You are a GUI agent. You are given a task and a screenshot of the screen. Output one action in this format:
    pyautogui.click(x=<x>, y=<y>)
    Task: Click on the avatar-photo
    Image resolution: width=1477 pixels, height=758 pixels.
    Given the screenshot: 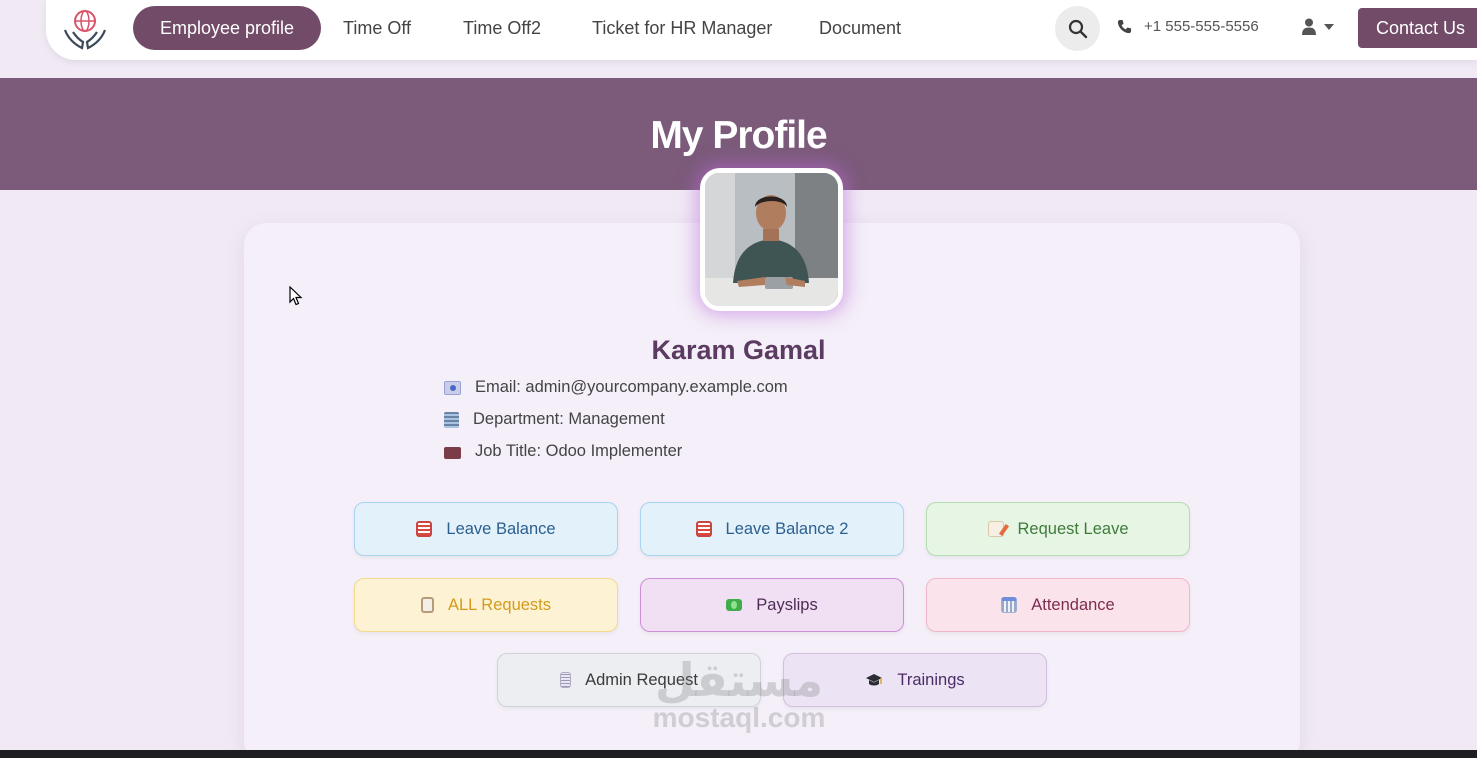 What is the action you would take?
    pyautogui.click(x=771, y=239)
    